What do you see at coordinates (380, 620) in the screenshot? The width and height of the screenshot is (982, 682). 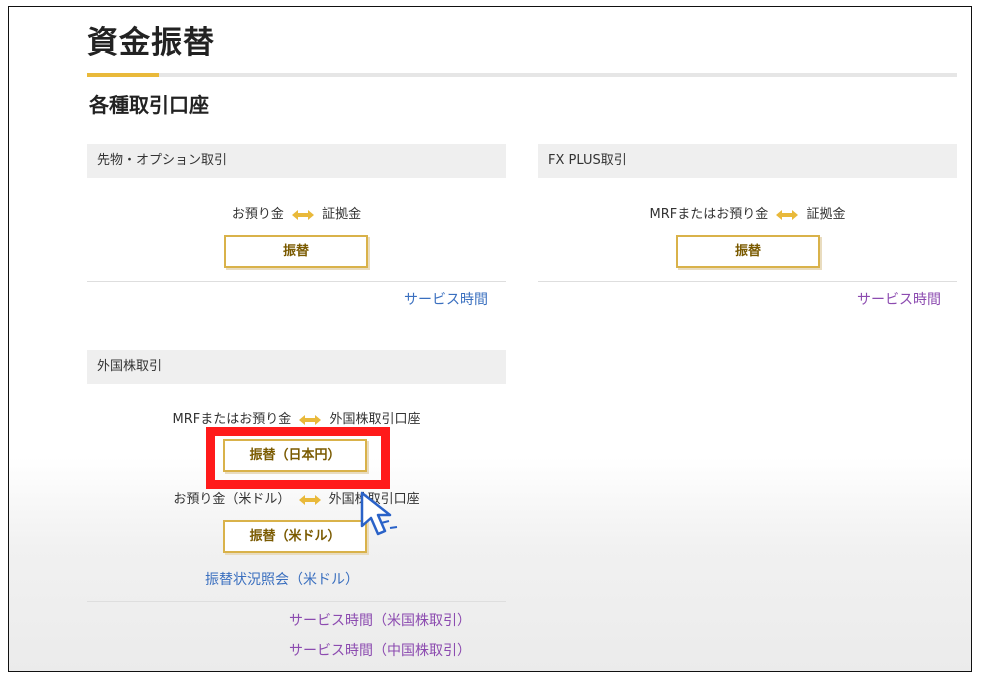 I see `service-time-us-link: サービス時間（米国株取引）` at bounding box center [380, 620].